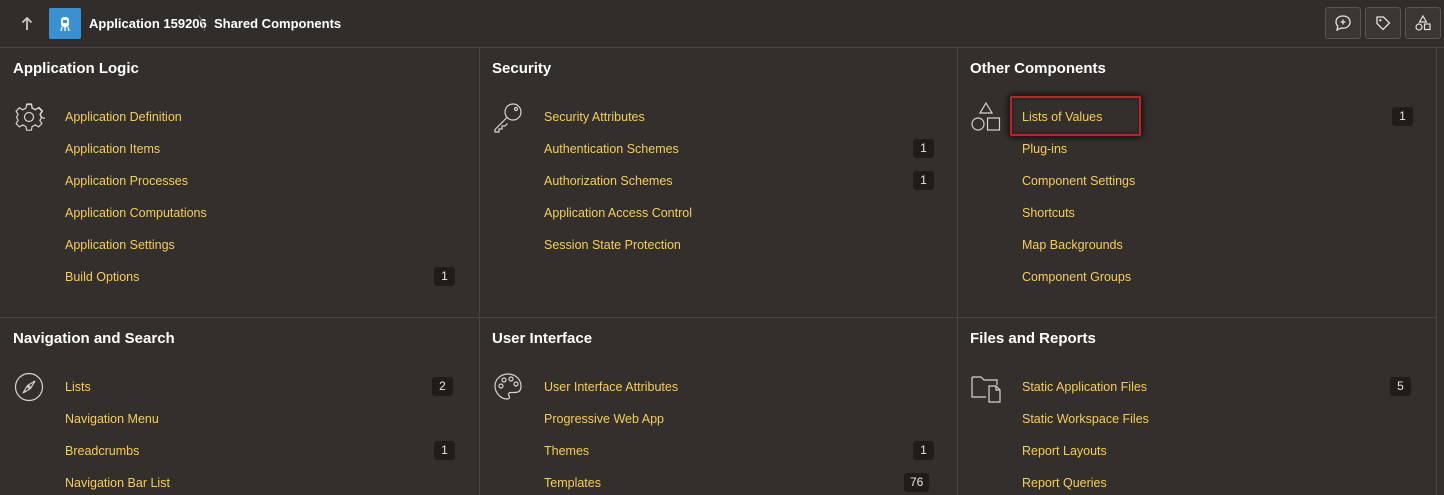  I want to click on link-themes: Themes, so click(566, 451).